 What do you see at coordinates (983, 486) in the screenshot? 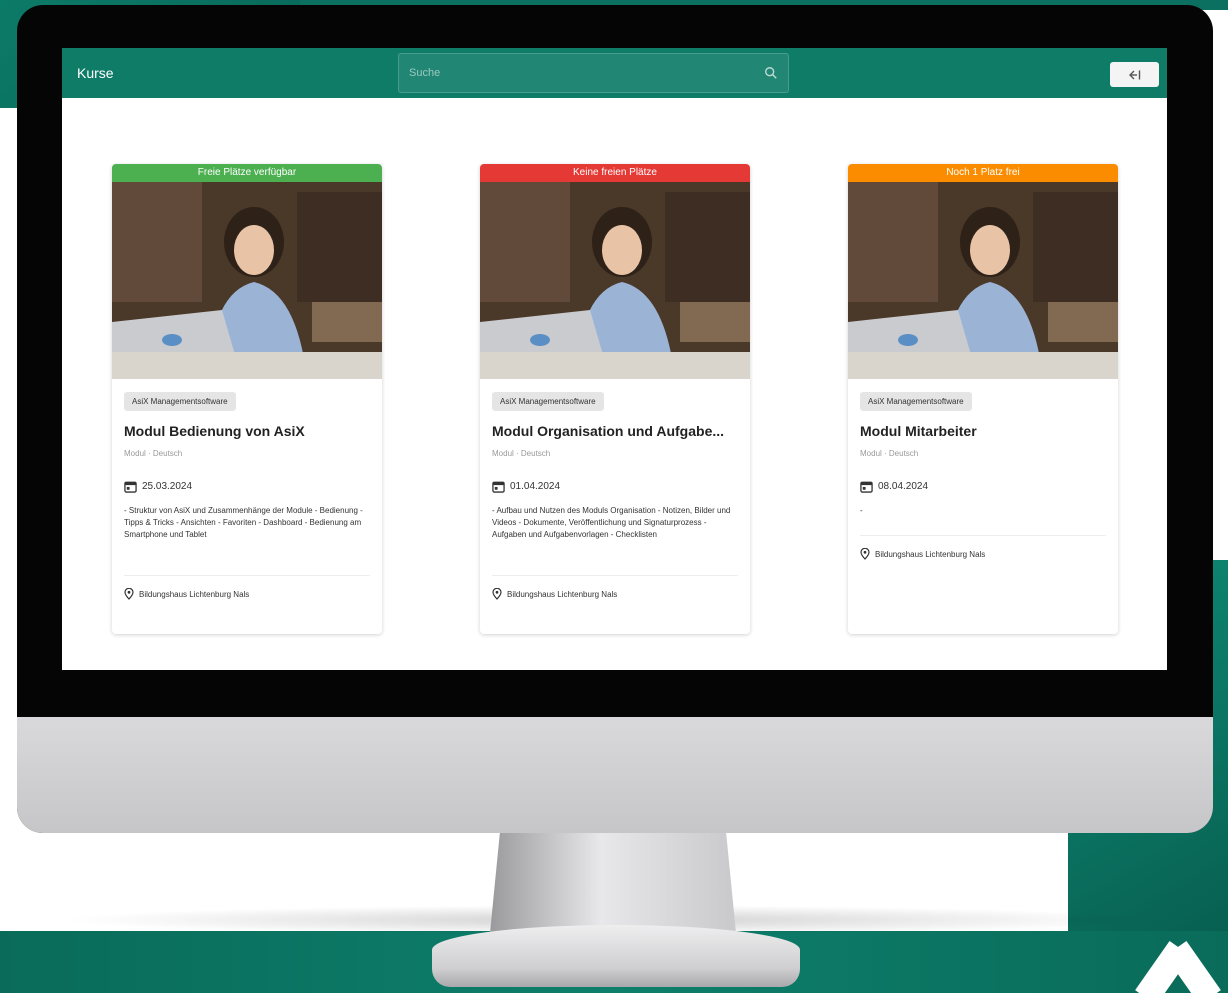
I see `date-row: 08.04.2024` at bounding box center [983, 486].